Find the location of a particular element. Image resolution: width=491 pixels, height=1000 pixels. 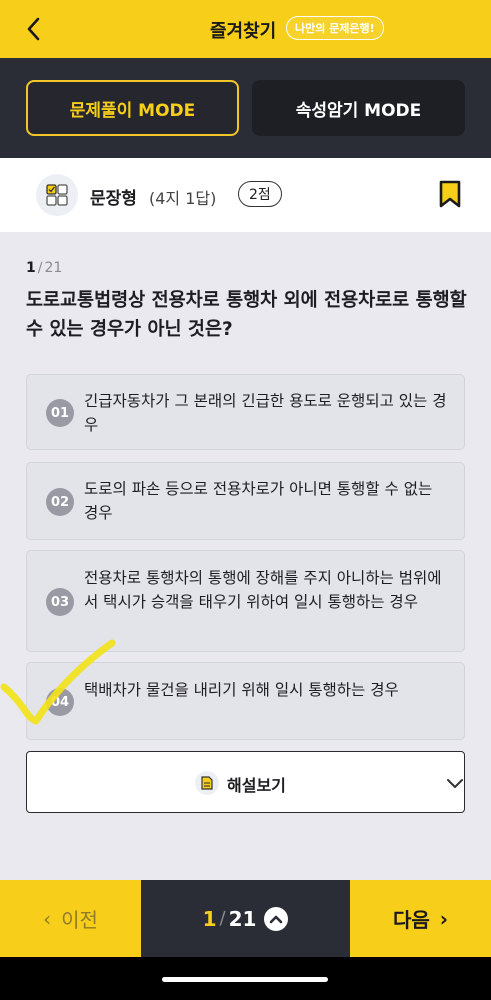

next-button: 다음 › is located at coordinates (420, 918).